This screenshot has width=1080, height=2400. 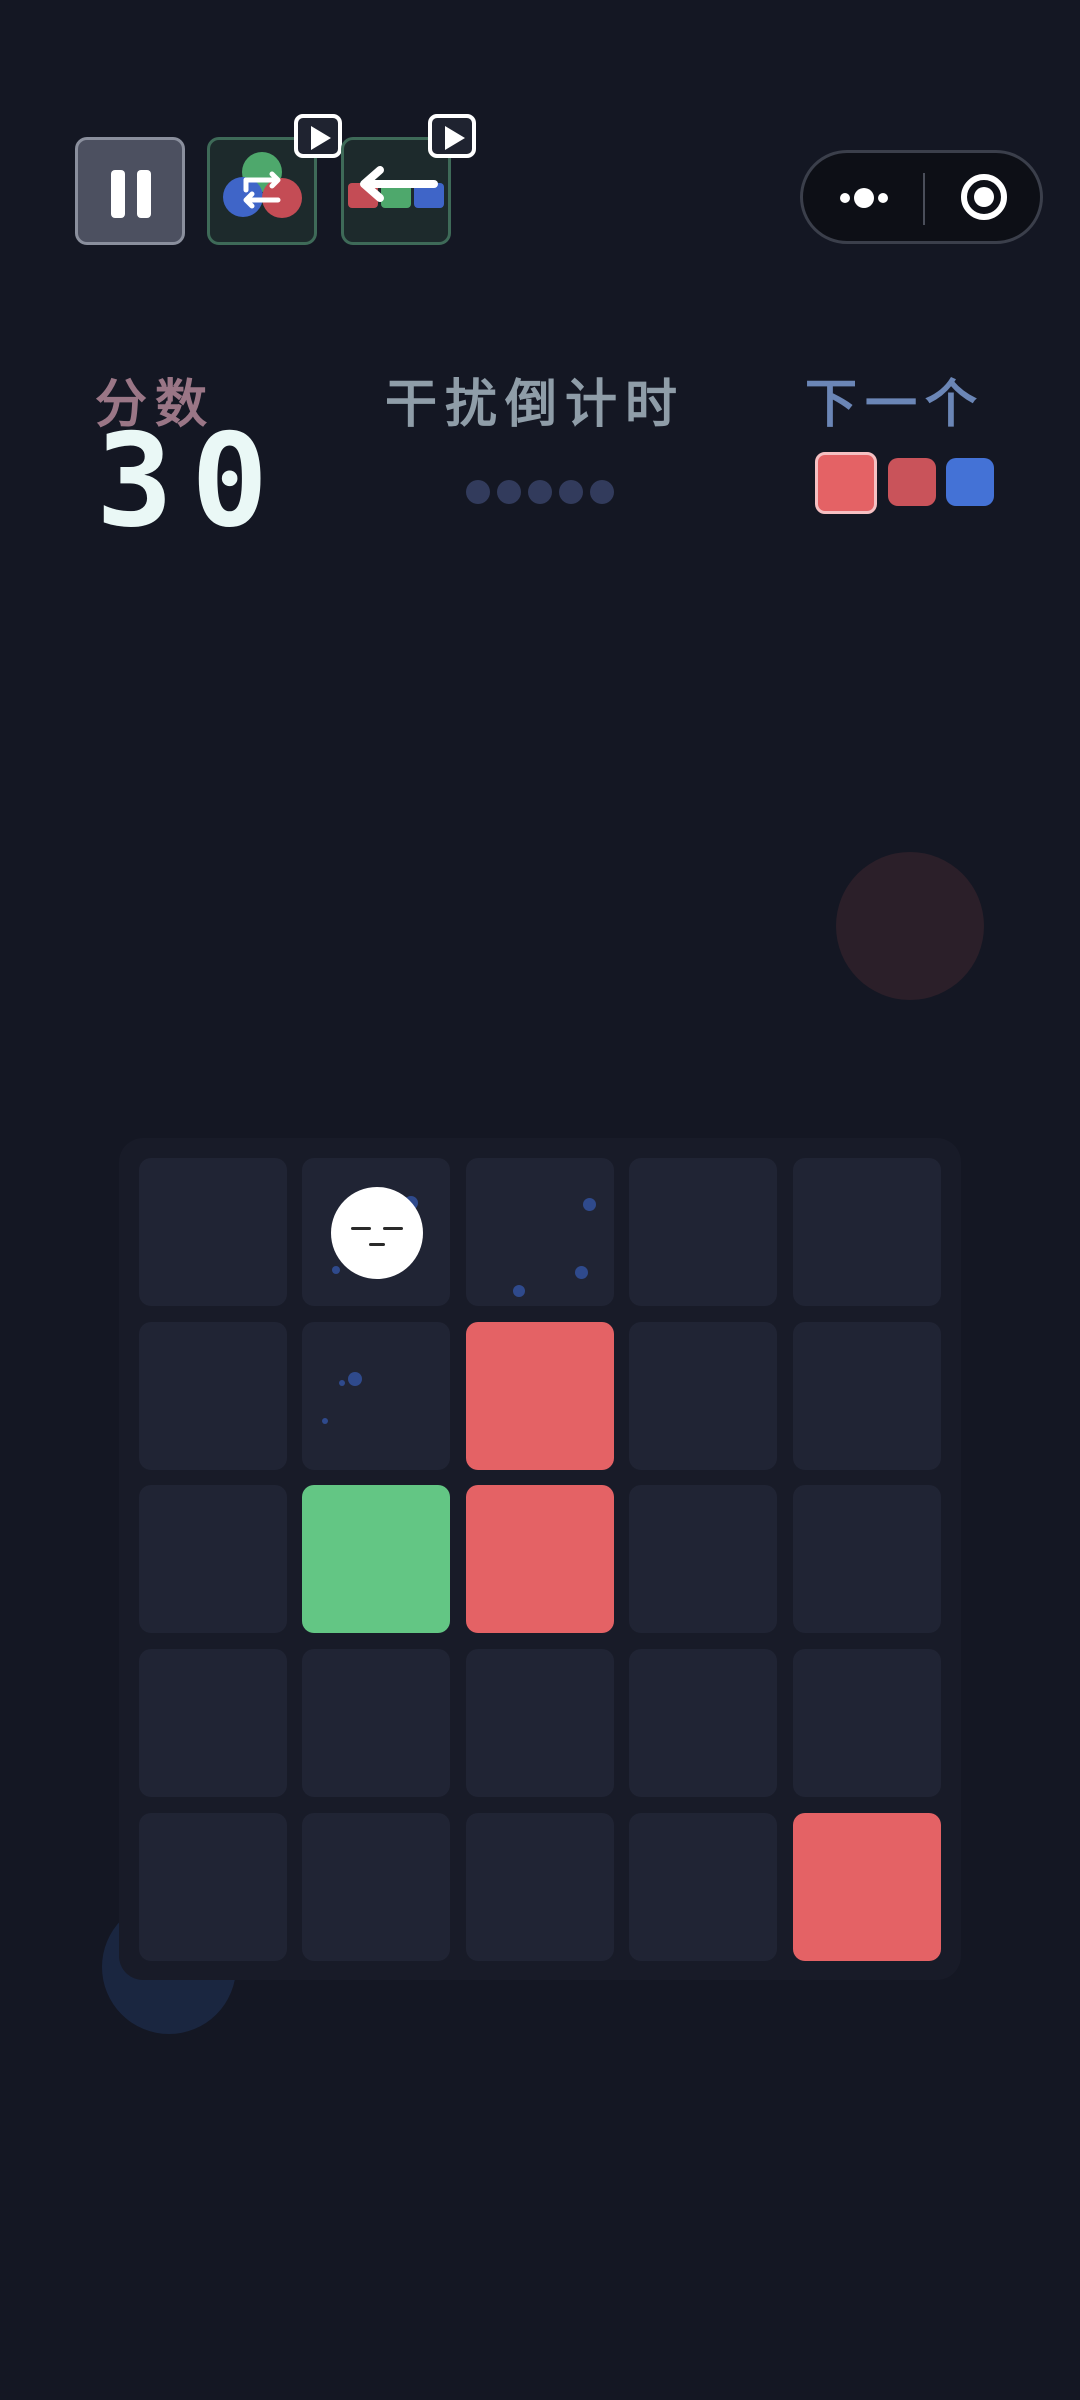 I want to click on player-face, so click(x=377, y=1233).